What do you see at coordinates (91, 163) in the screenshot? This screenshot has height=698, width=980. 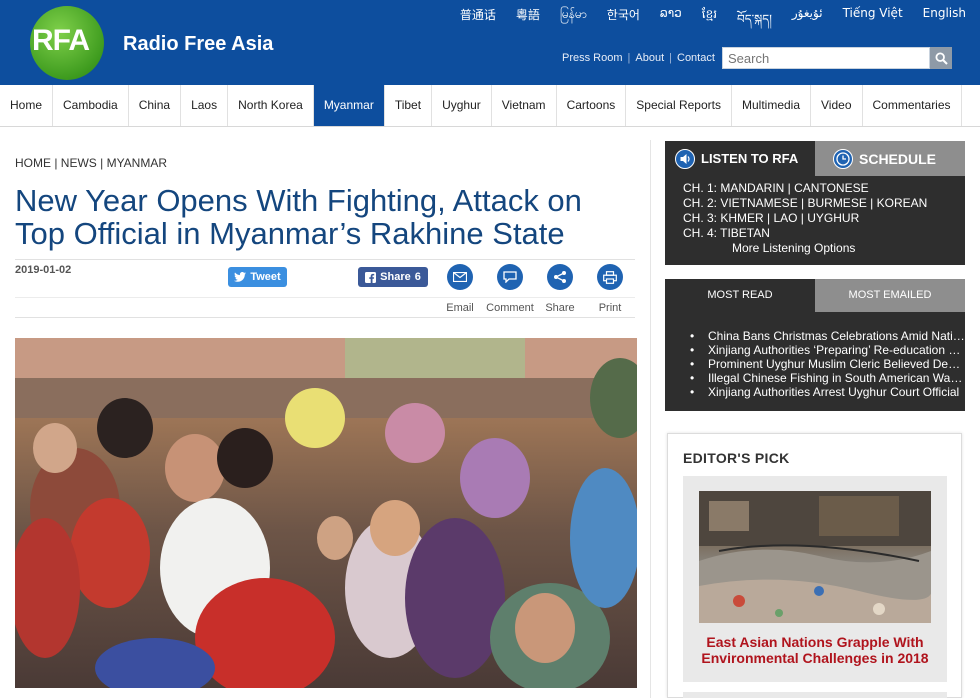 I see `breadcrumb: HOME | NEWS | MYANMAR` at bounding box center [91, 163].